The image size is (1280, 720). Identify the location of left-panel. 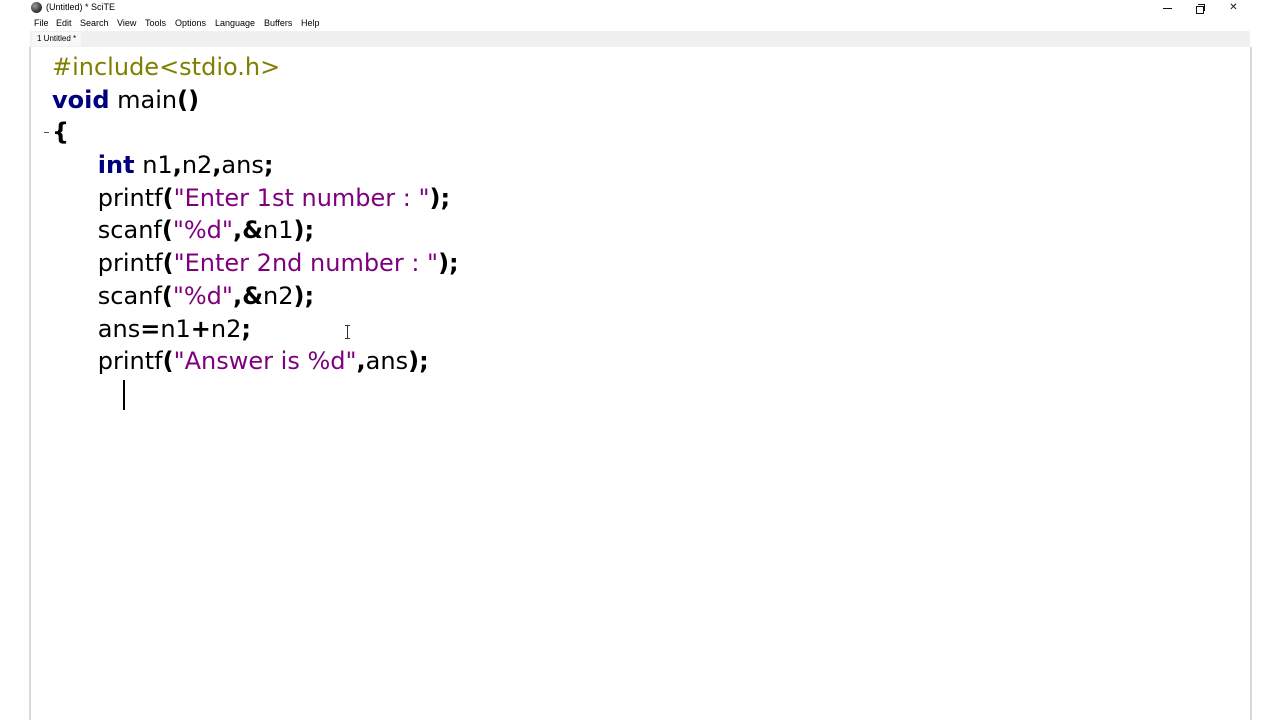
(15, 375).